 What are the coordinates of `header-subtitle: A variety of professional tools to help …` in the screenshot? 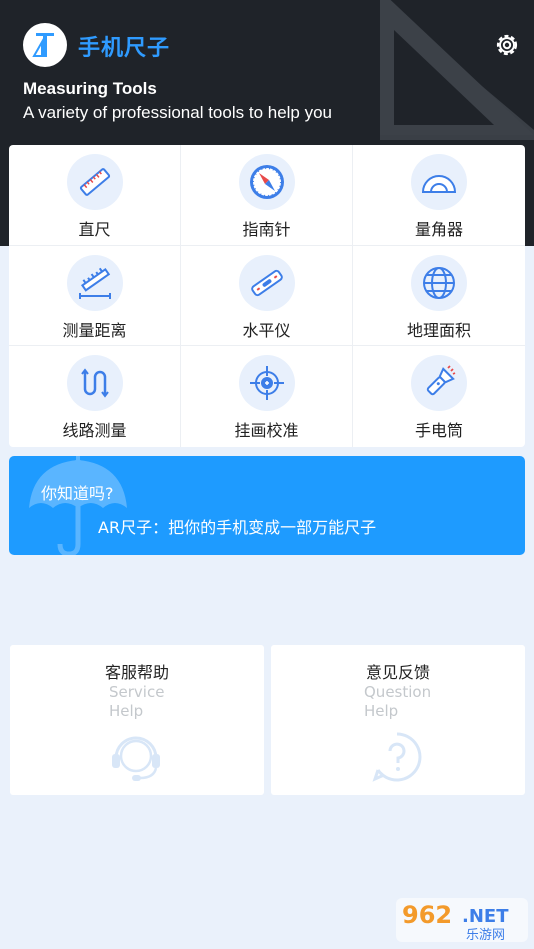 It's located at (178, 112).